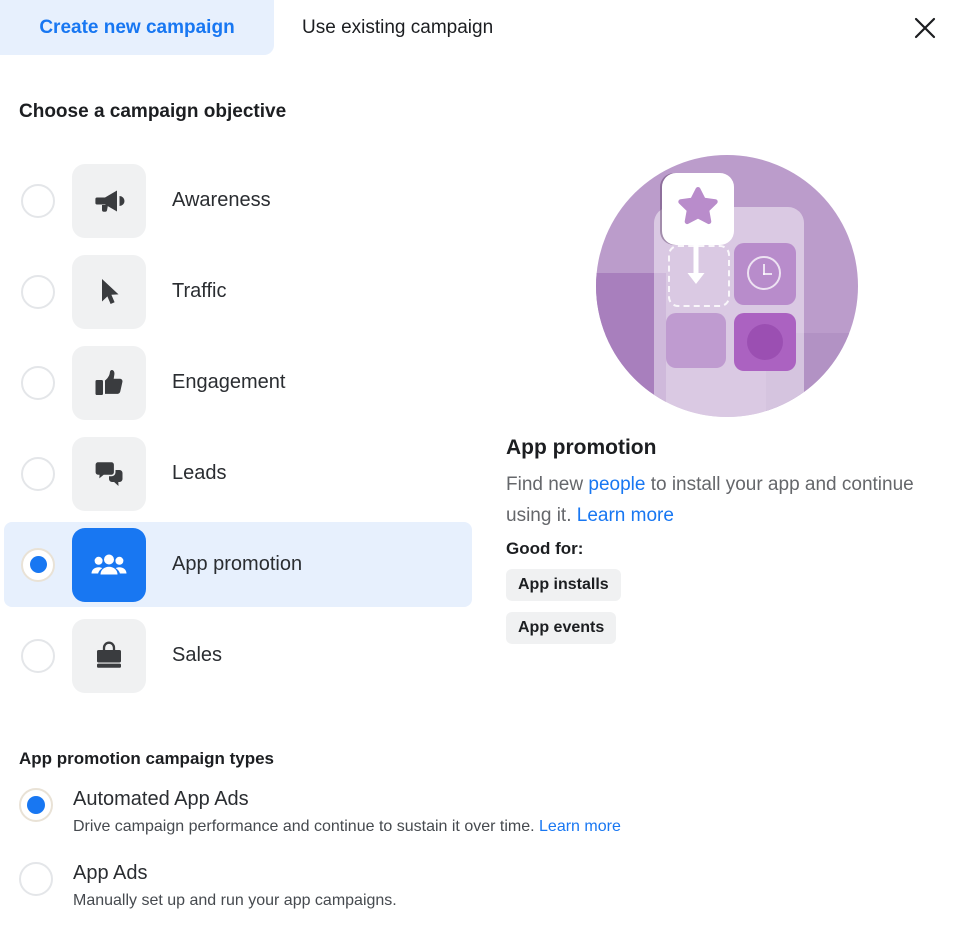 The height and width of the screenshot is (946, 960). I want to click on objective-option-engagement: Engagement, so click(240, 382).